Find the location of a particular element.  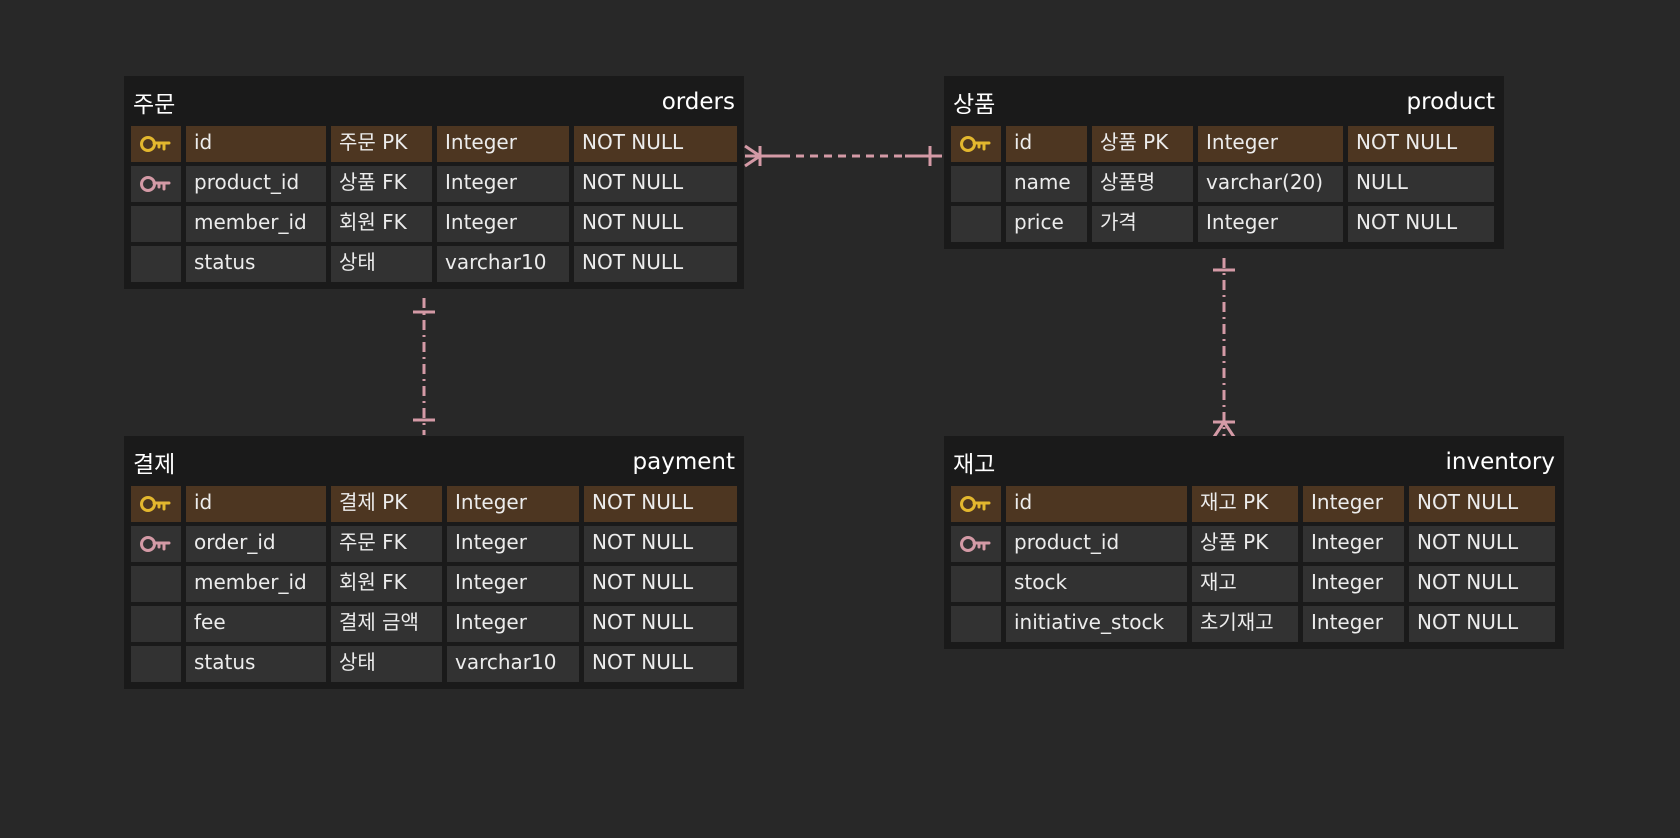

column-comment: 상품 FK is located at coordinates (381, 184).